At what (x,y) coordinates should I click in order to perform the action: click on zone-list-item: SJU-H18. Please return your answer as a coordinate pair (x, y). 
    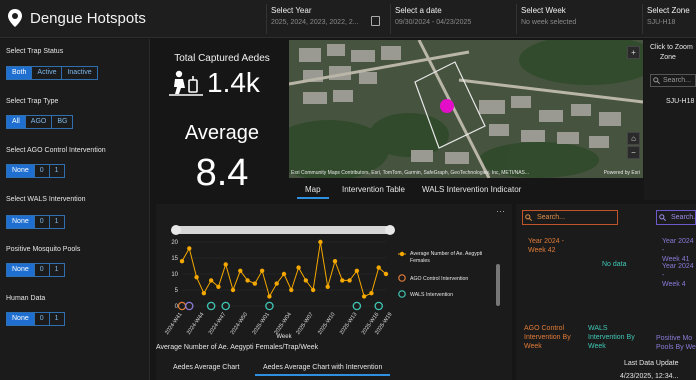
    Looking at the image, I should click on (680, 101).